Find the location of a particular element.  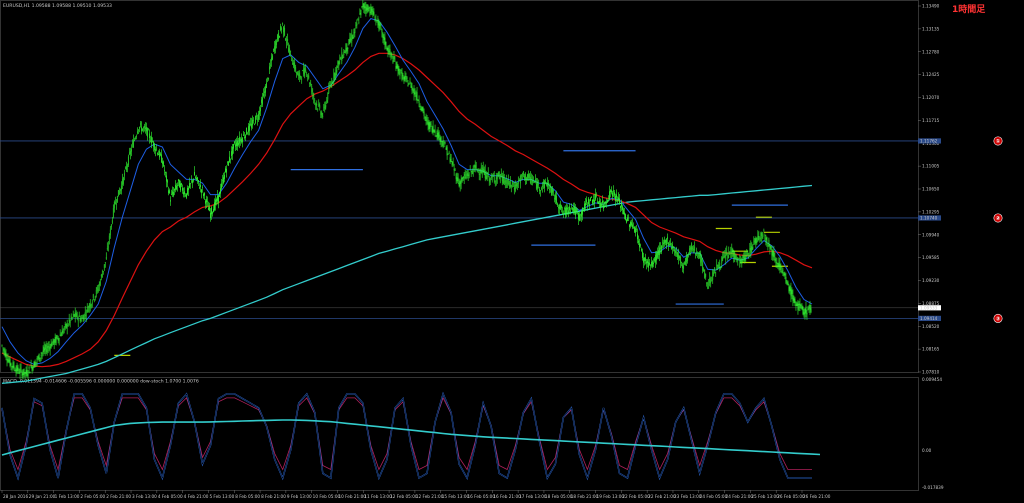

price-tick-label: 1.12425 is located at coordinates (931, 74).